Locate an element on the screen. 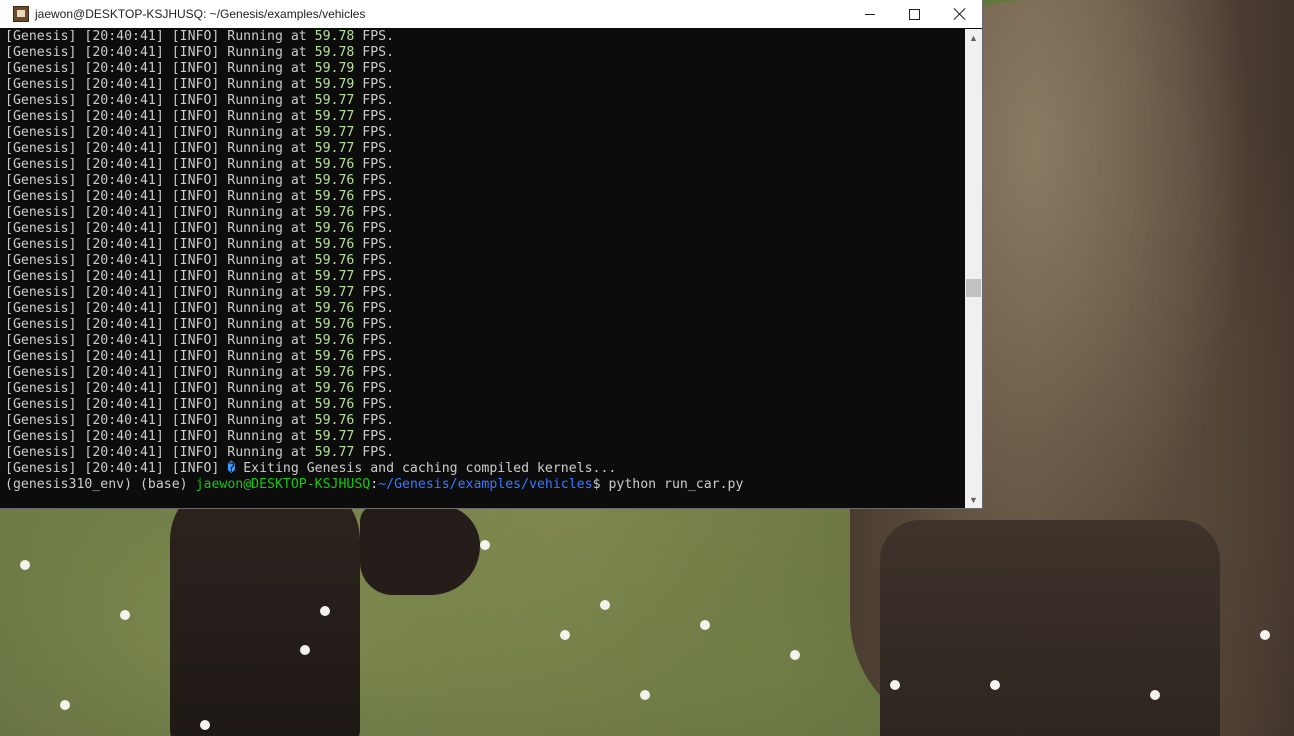  prompt-user-host: jaewon@DESKTOP-KSJHUSQ is located at coordinates (283, 484).